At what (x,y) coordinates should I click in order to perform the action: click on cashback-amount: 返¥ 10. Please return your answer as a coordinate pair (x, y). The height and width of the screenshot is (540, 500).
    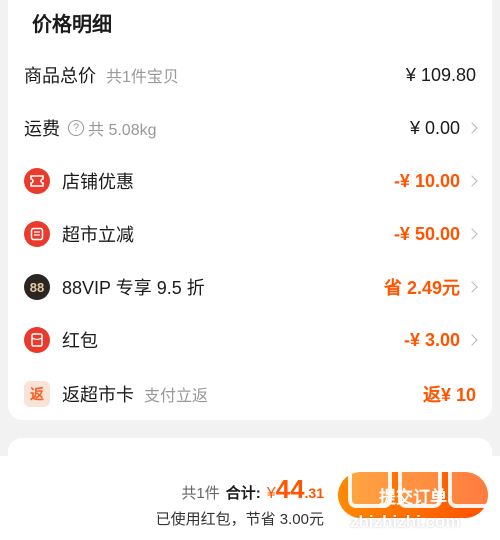
    Looking at the image, I should click on (449, 395).